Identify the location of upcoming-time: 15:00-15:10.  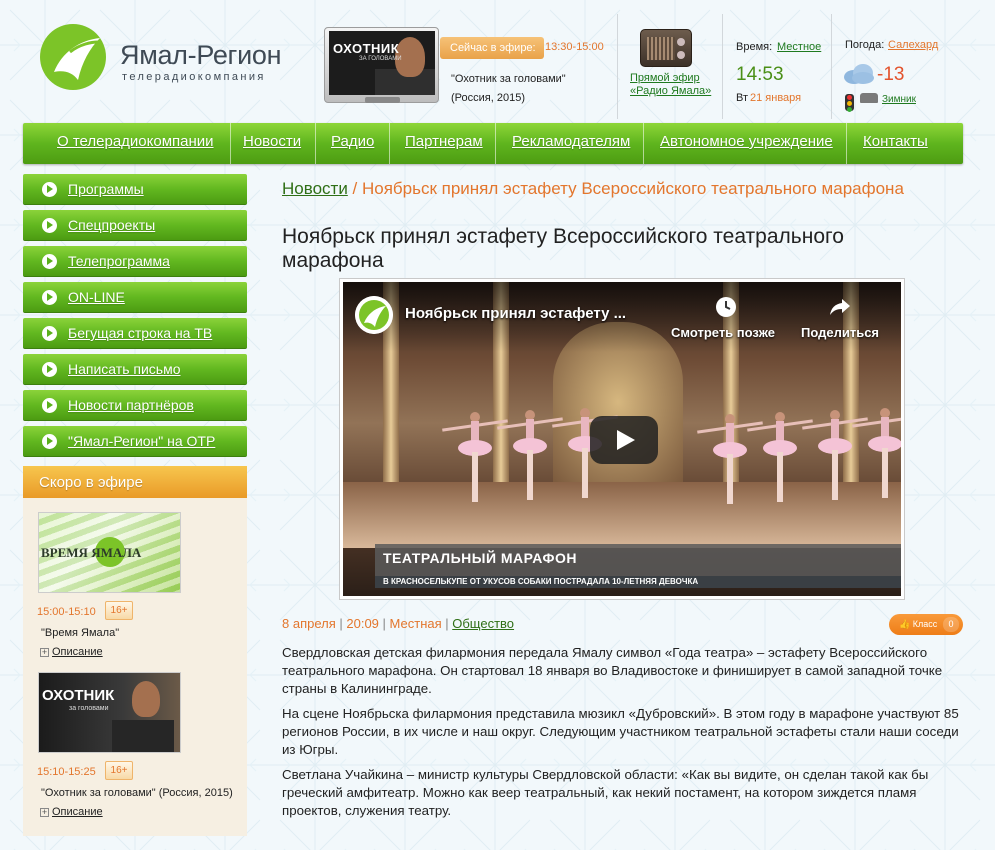
(66, 612).